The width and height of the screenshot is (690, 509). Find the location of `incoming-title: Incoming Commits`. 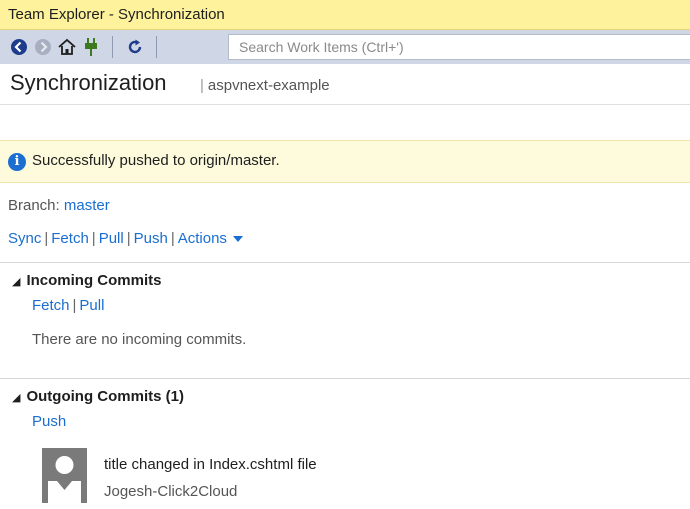

incoming-title: Incoming Commits is located at coordinates (94, 280).